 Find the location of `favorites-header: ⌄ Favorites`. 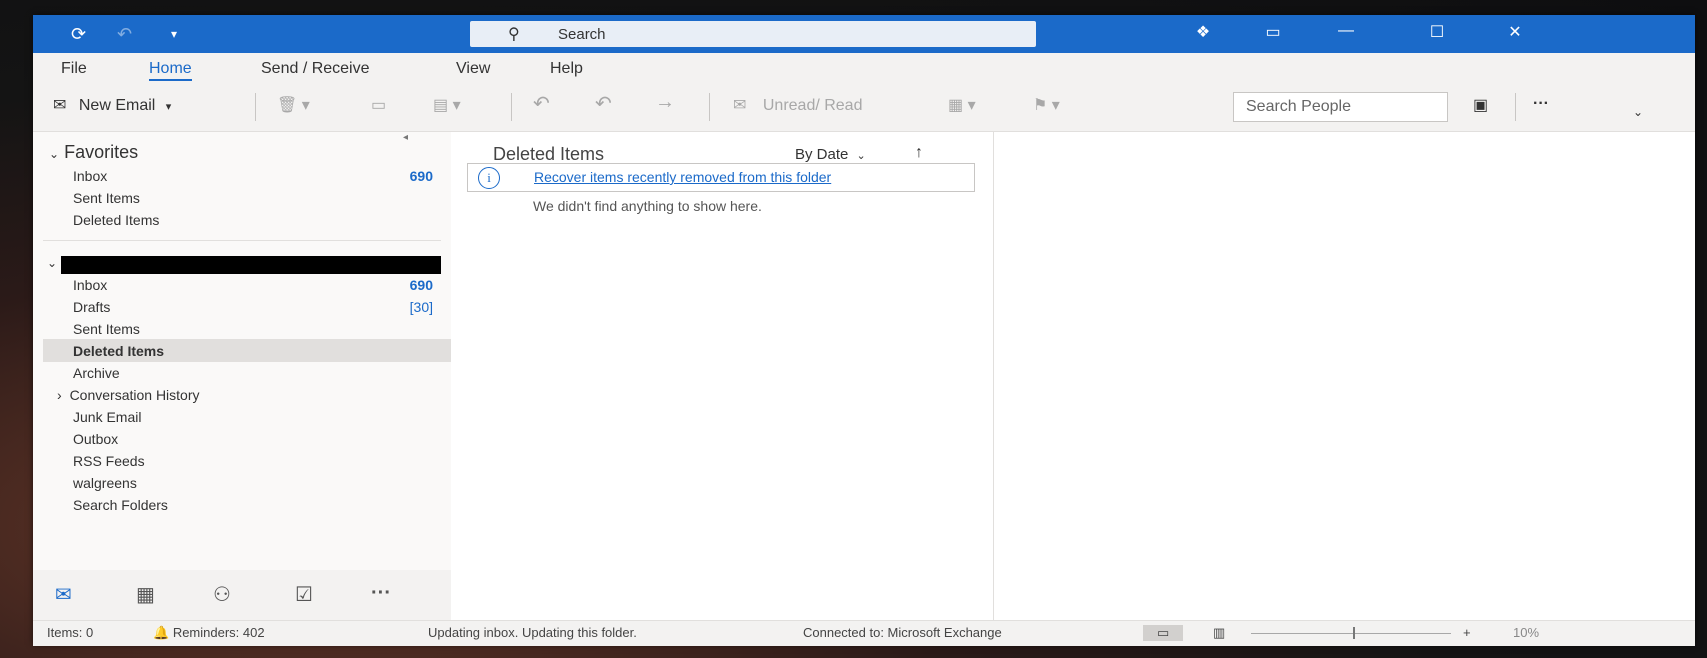

favorites-header: ⌄ Favorites is located at coordinates (93, 152).